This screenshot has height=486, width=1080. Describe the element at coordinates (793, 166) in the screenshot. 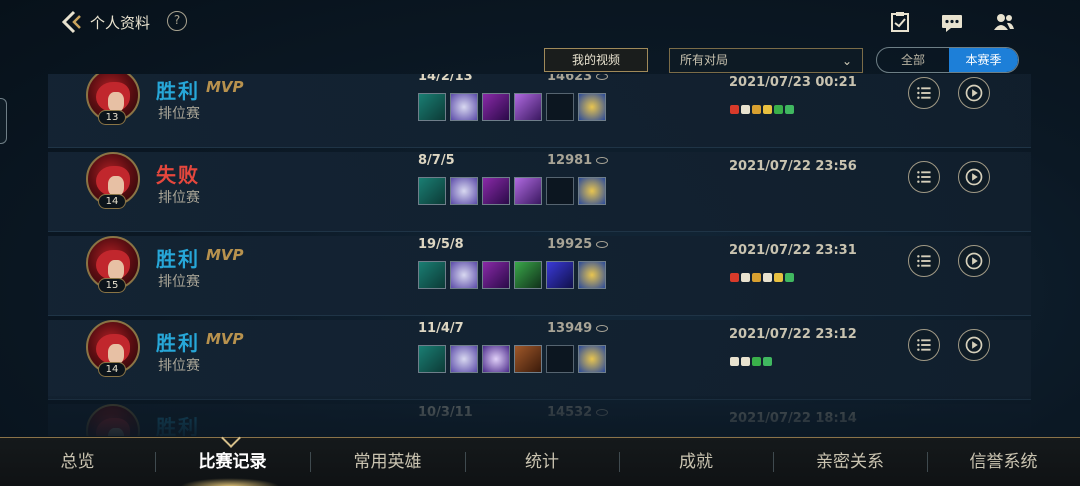

I see `match-date: 2021/07/22 23:56` at that location.